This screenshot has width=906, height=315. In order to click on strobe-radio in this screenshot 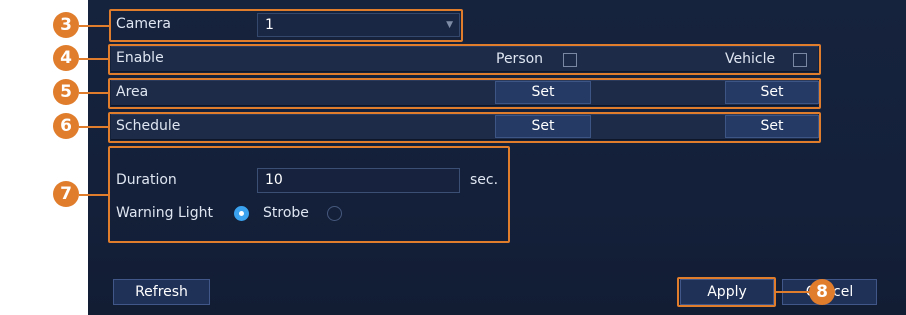, I will do `click(334, 213)`.